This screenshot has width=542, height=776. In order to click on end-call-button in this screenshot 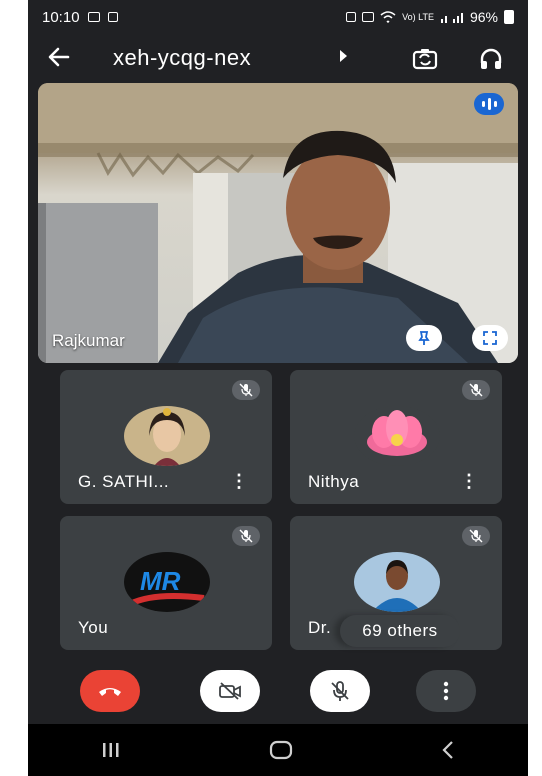, I will do `click(110, 691)`.